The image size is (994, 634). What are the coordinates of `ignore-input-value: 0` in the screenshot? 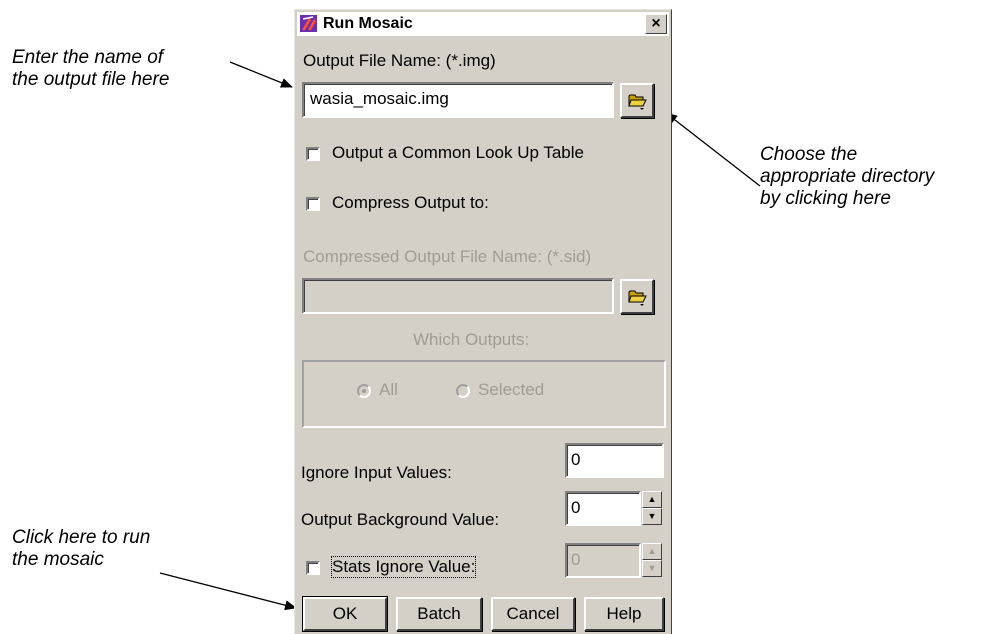 It's located at (576, 459).